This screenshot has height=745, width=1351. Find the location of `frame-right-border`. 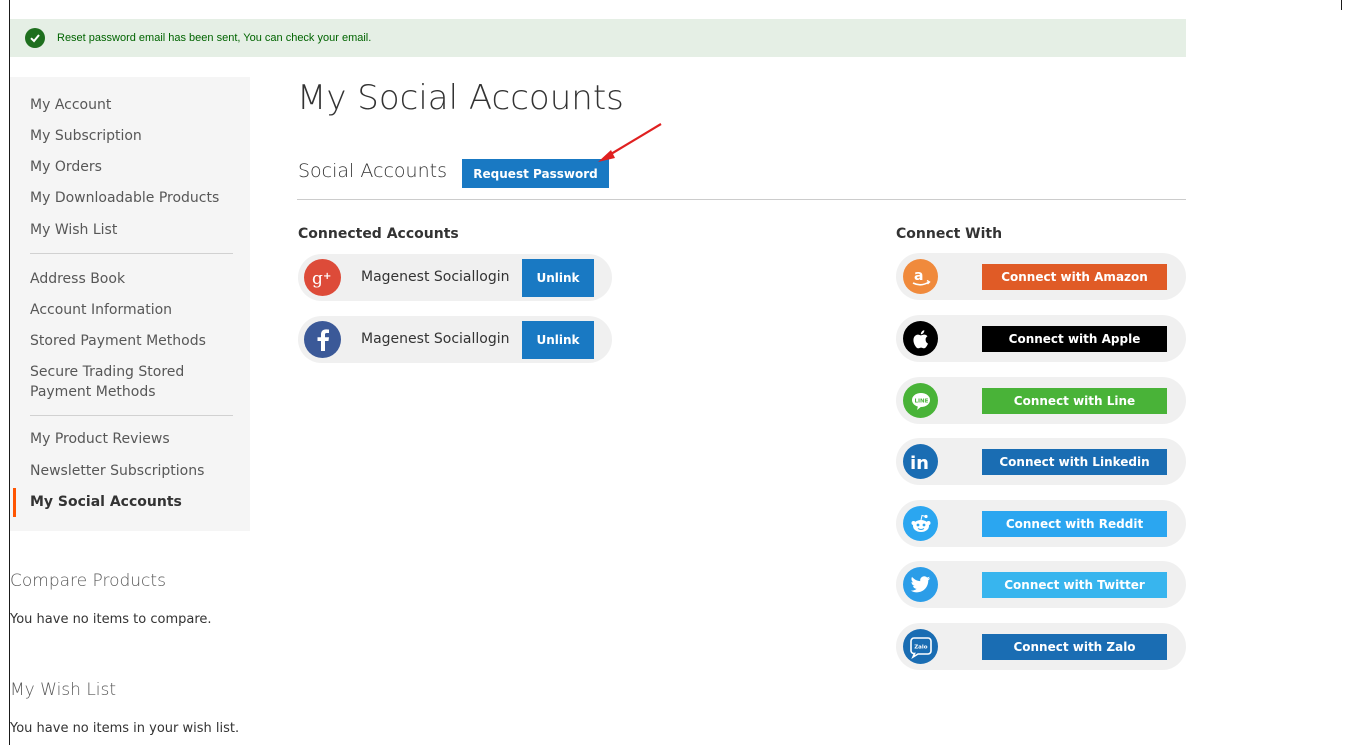

frame-right-border is located at coordinates (1341, 5).